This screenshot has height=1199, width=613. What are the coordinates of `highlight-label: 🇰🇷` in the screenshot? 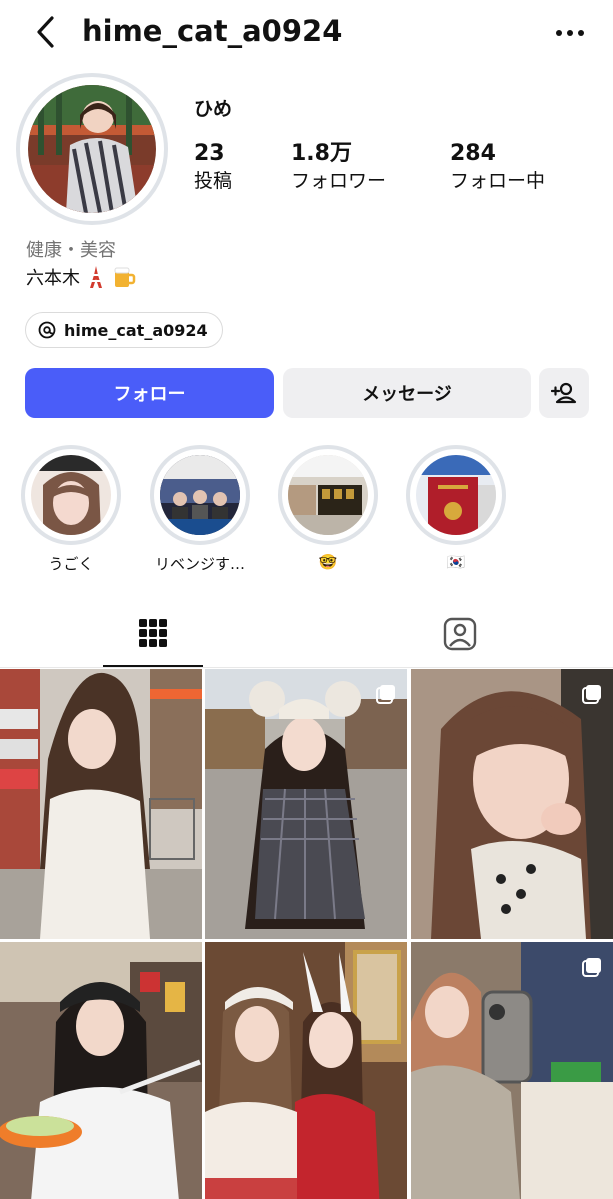 It's located at (456, 562).